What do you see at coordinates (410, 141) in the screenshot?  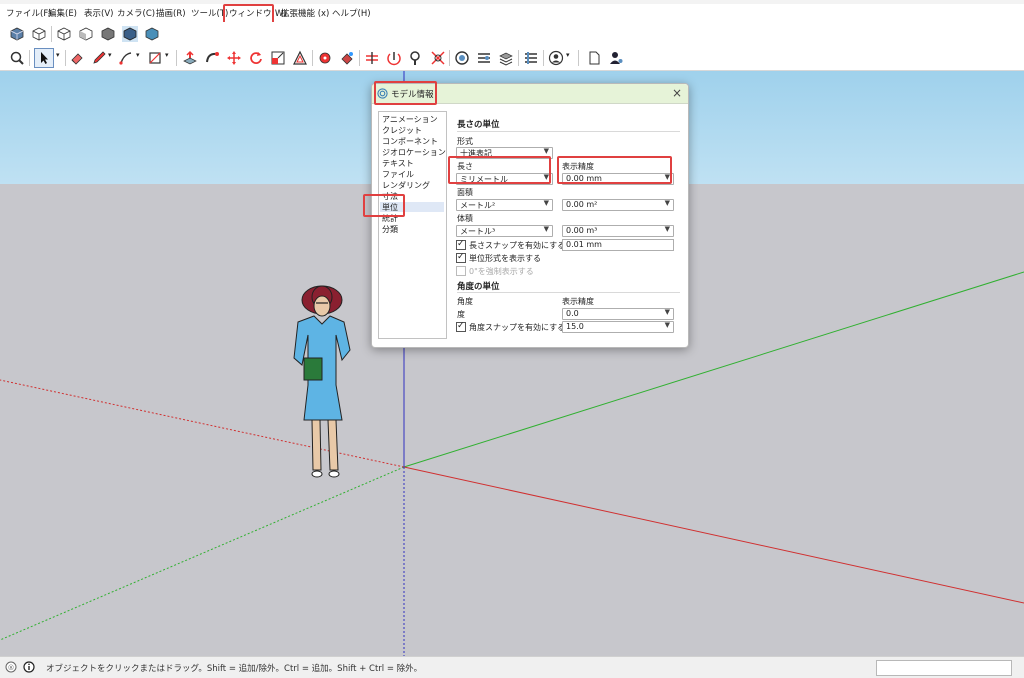 I see `nav-item-components: コンポーネント` at bounding box center [410, 141].